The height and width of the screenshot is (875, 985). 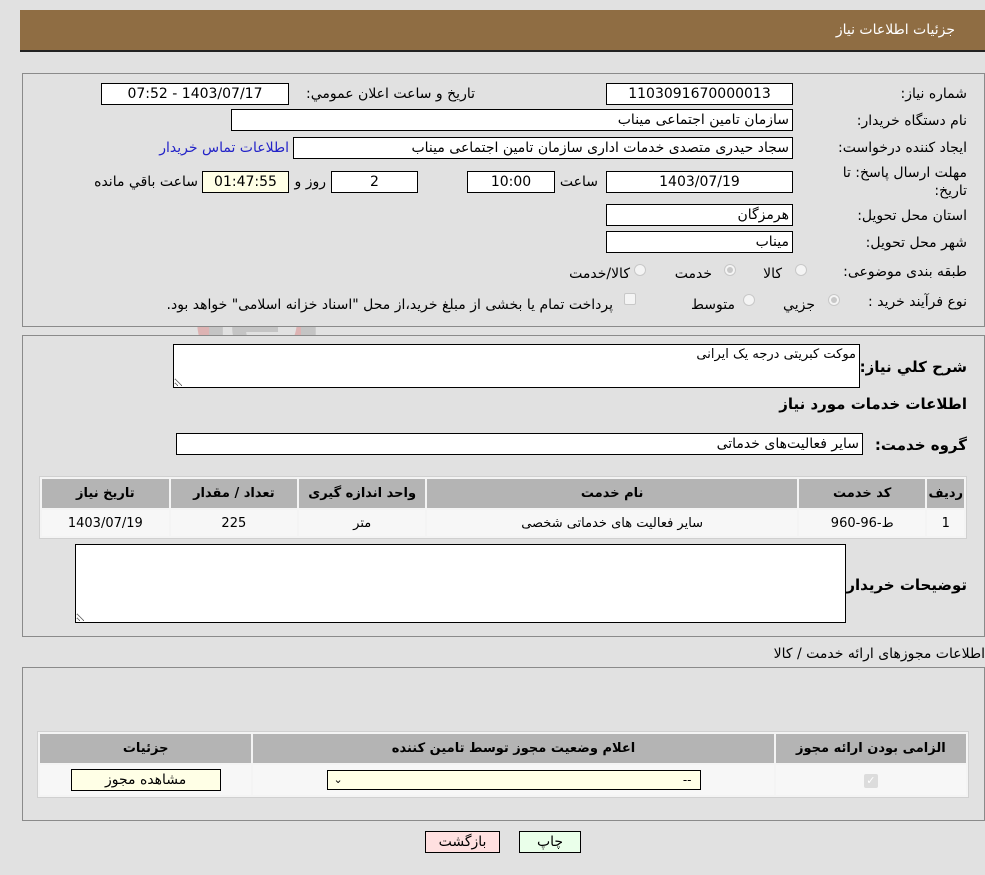 What do you see at coordinates (934, 94) in the screenshot?
I see `need-number-label: شماره نیاز:` at bounding box center [934, 94].